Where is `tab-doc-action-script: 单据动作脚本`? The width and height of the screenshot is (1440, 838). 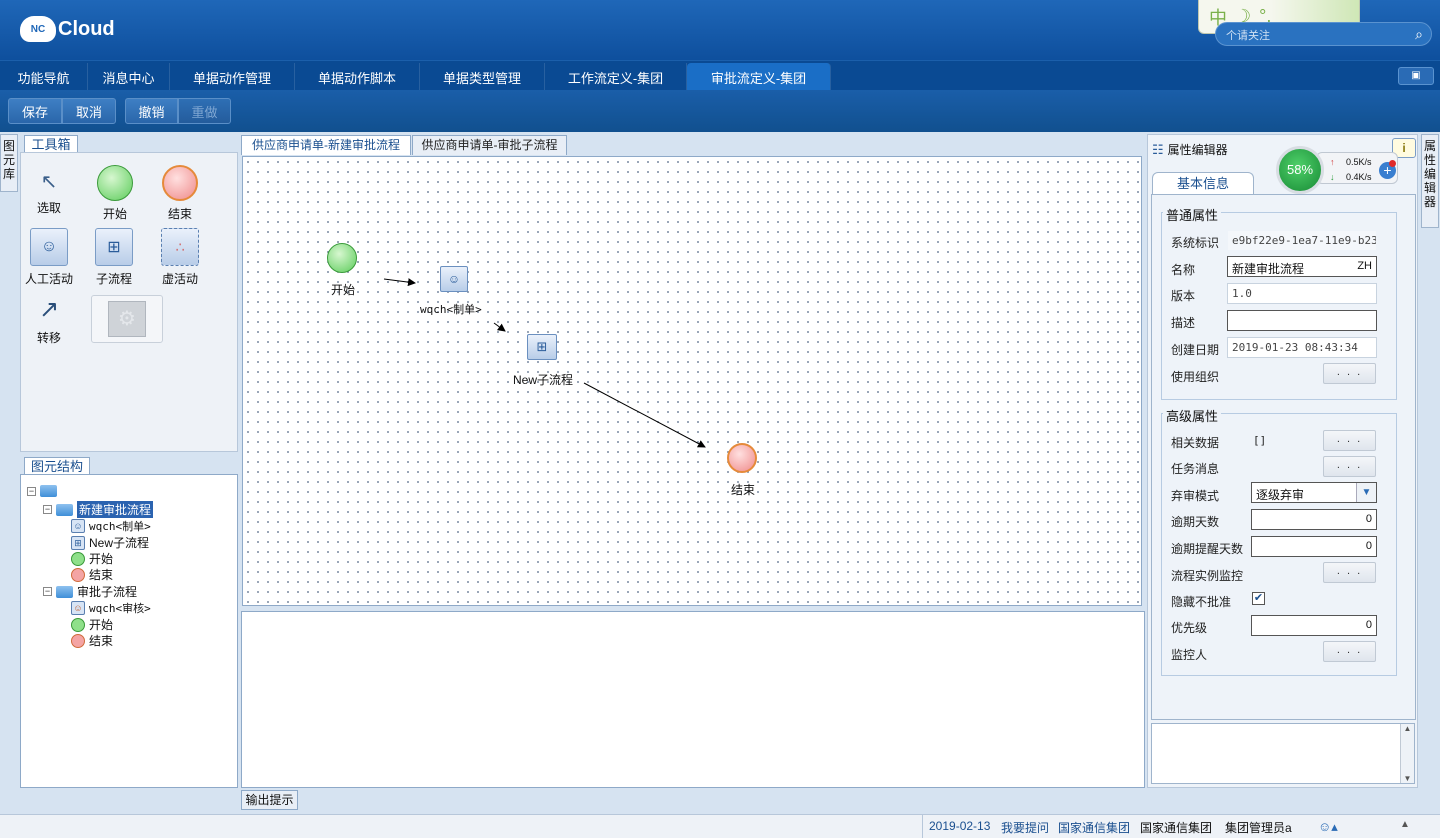 tab-doc-action-script: 单据动作脚本 is located at coordinates (357, 77).